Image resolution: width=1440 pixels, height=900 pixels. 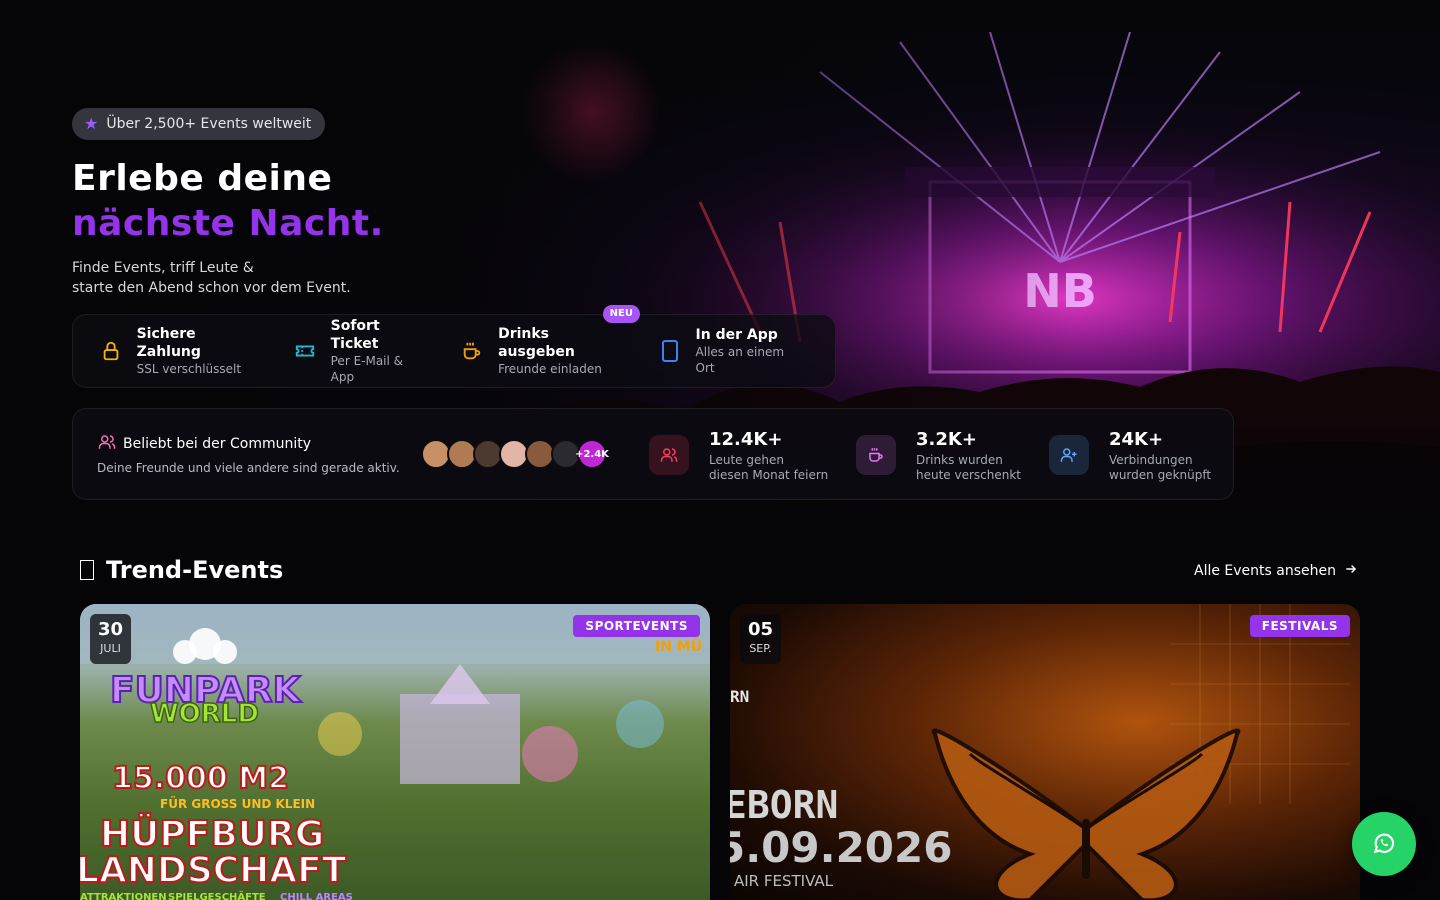 I want to click on feature-instant-ticket: Sofort Ticket Per E-Mail & App, so click(x=361, y=351).